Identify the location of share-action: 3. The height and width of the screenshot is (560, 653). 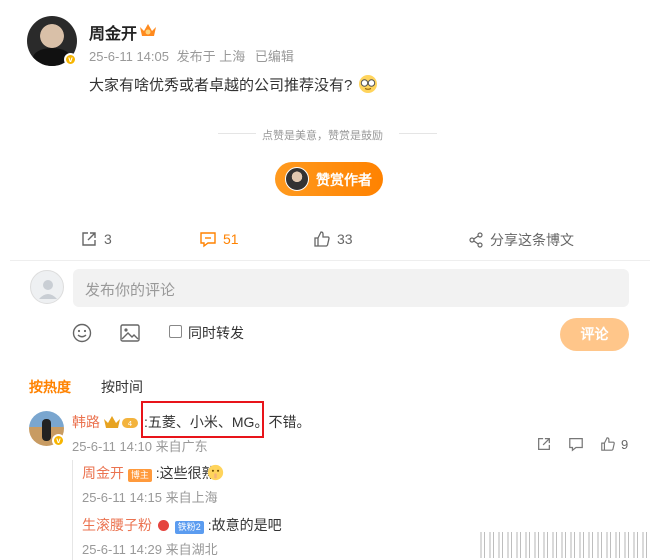
(96, 239).